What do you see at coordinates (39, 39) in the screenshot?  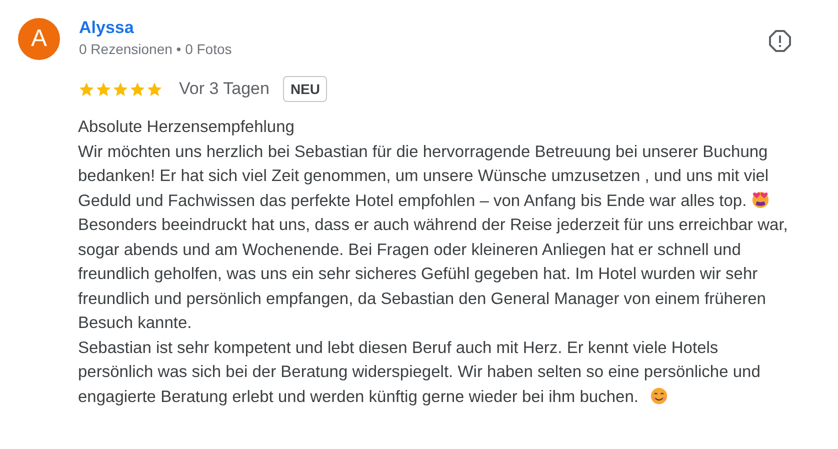 I see `avatar: A` at bounding box center [39, 39].